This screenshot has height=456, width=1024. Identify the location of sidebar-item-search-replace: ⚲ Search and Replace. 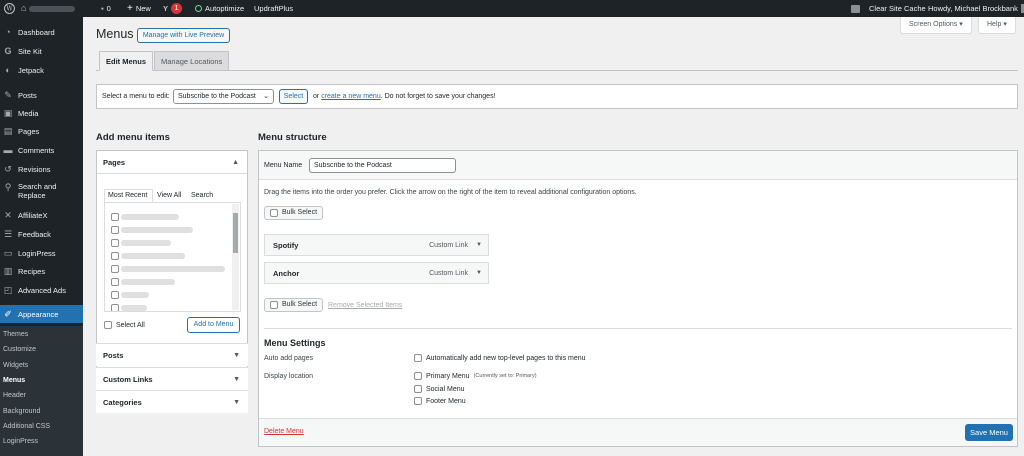
(41, 191).